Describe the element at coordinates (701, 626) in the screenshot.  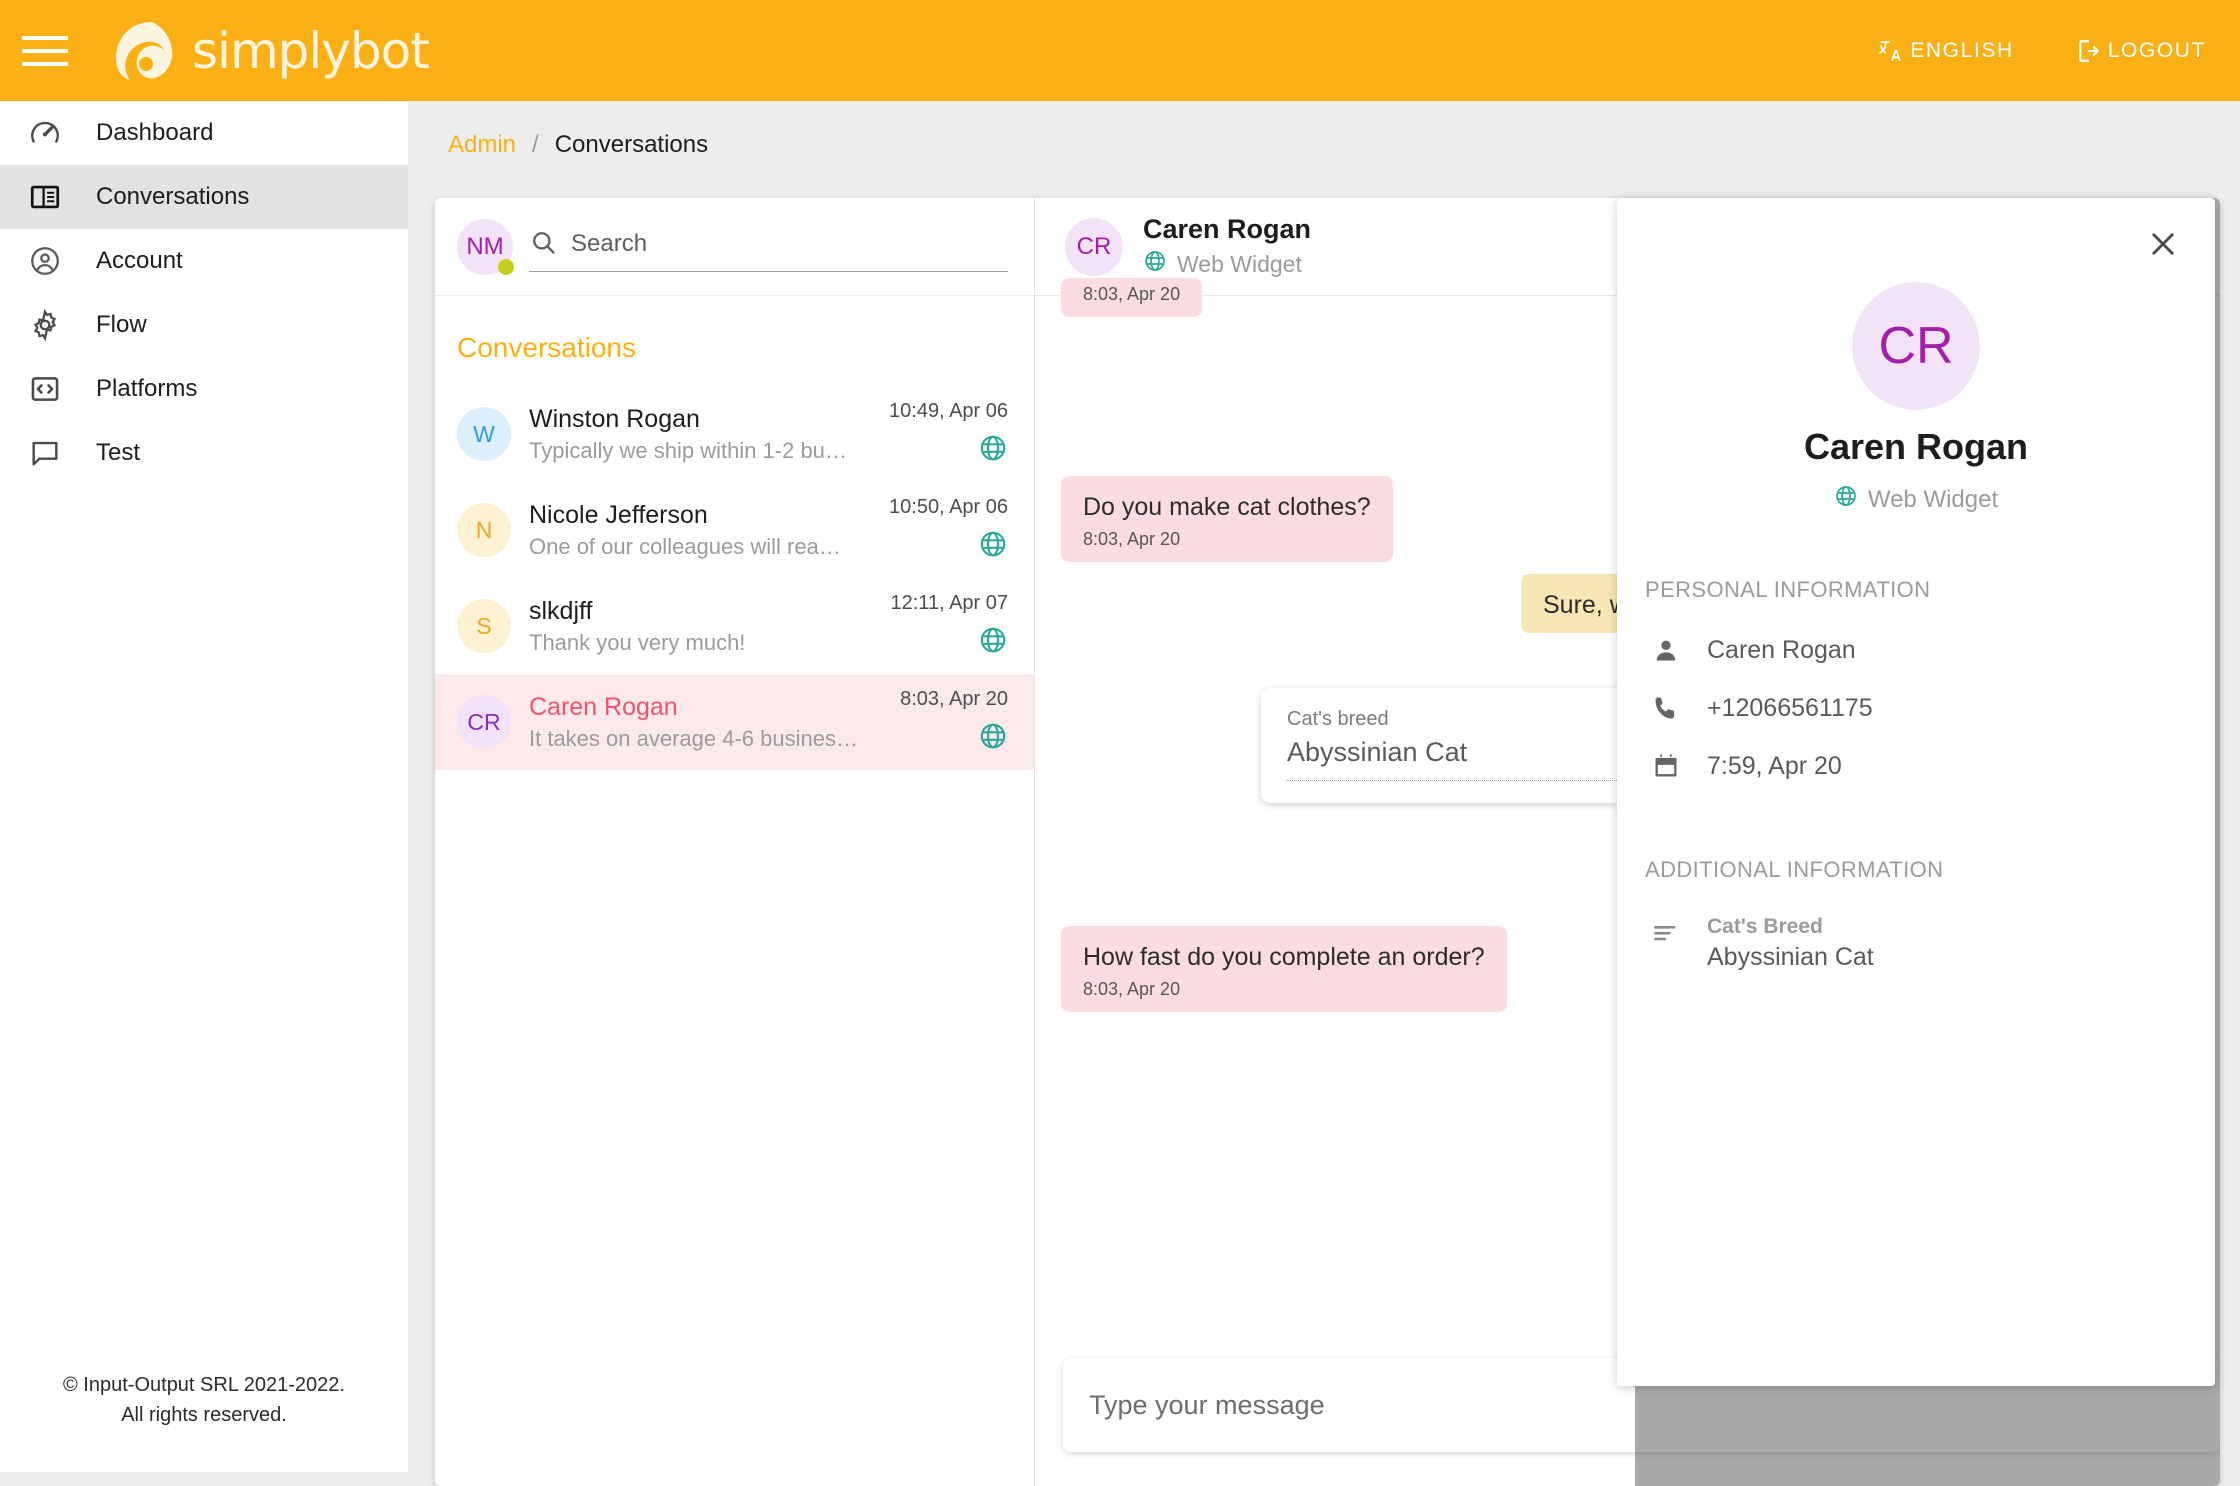
I see `list-item-body: slkdjff Thank you very much!` at that location.